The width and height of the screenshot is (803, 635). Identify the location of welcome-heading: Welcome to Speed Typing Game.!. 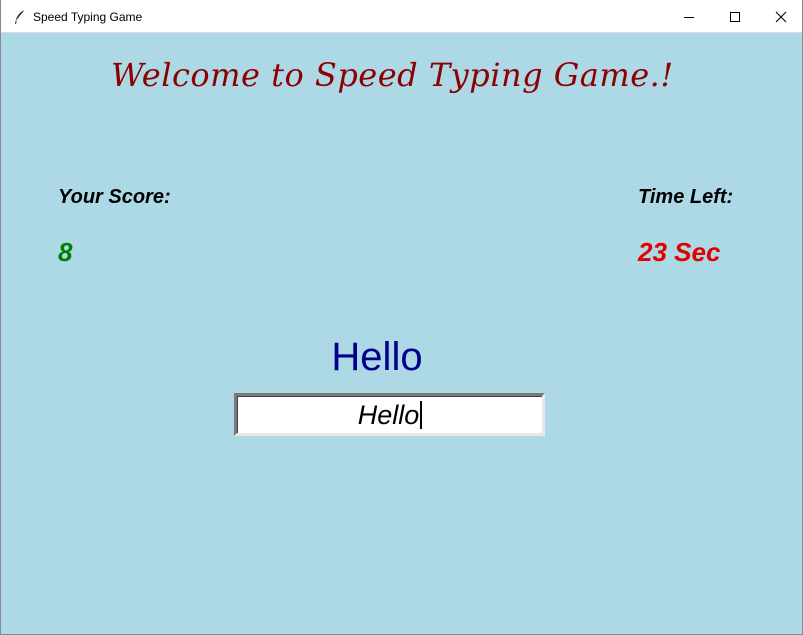
(392, 75).